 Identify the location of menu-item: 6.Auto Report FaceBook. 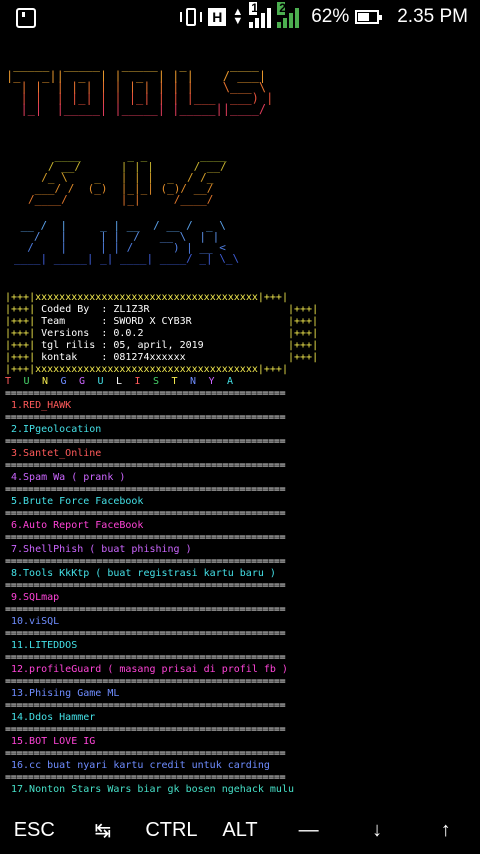
(77, 525).